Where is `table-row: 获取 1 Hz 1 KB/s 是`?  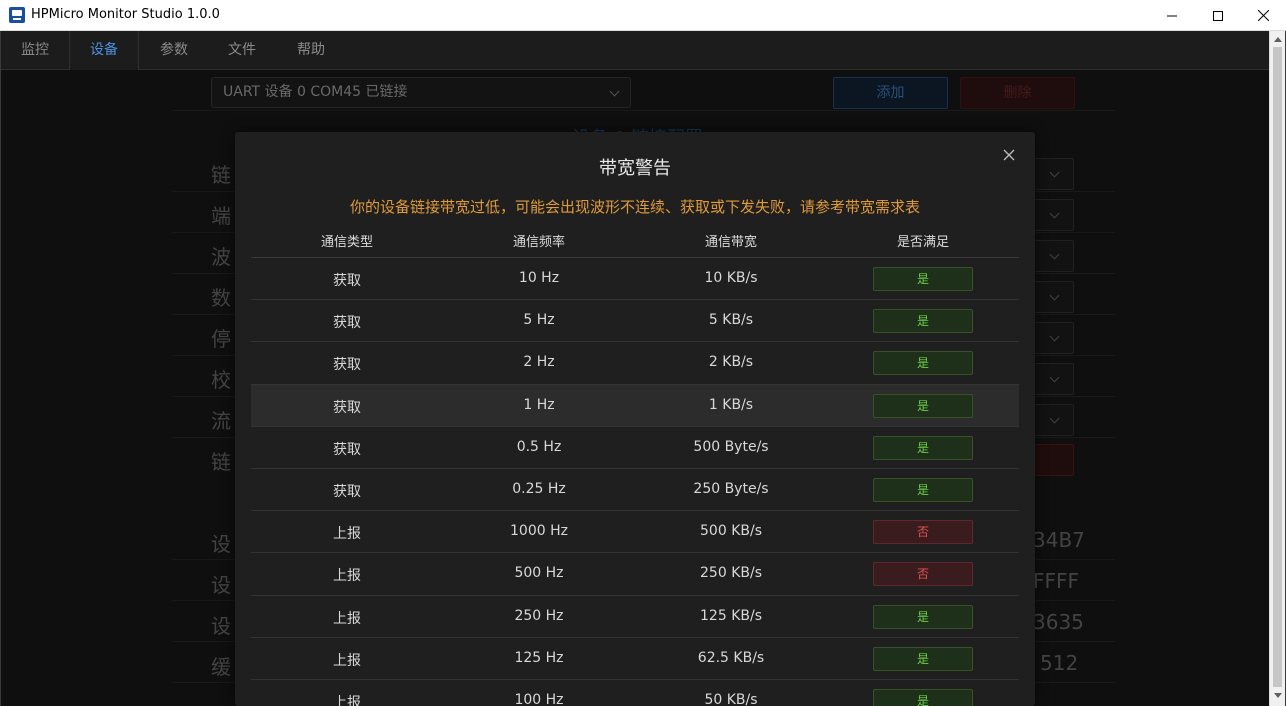
table-row: 获取 1 Hz 1 KB/s 是 is located at coordinates (635, 405).